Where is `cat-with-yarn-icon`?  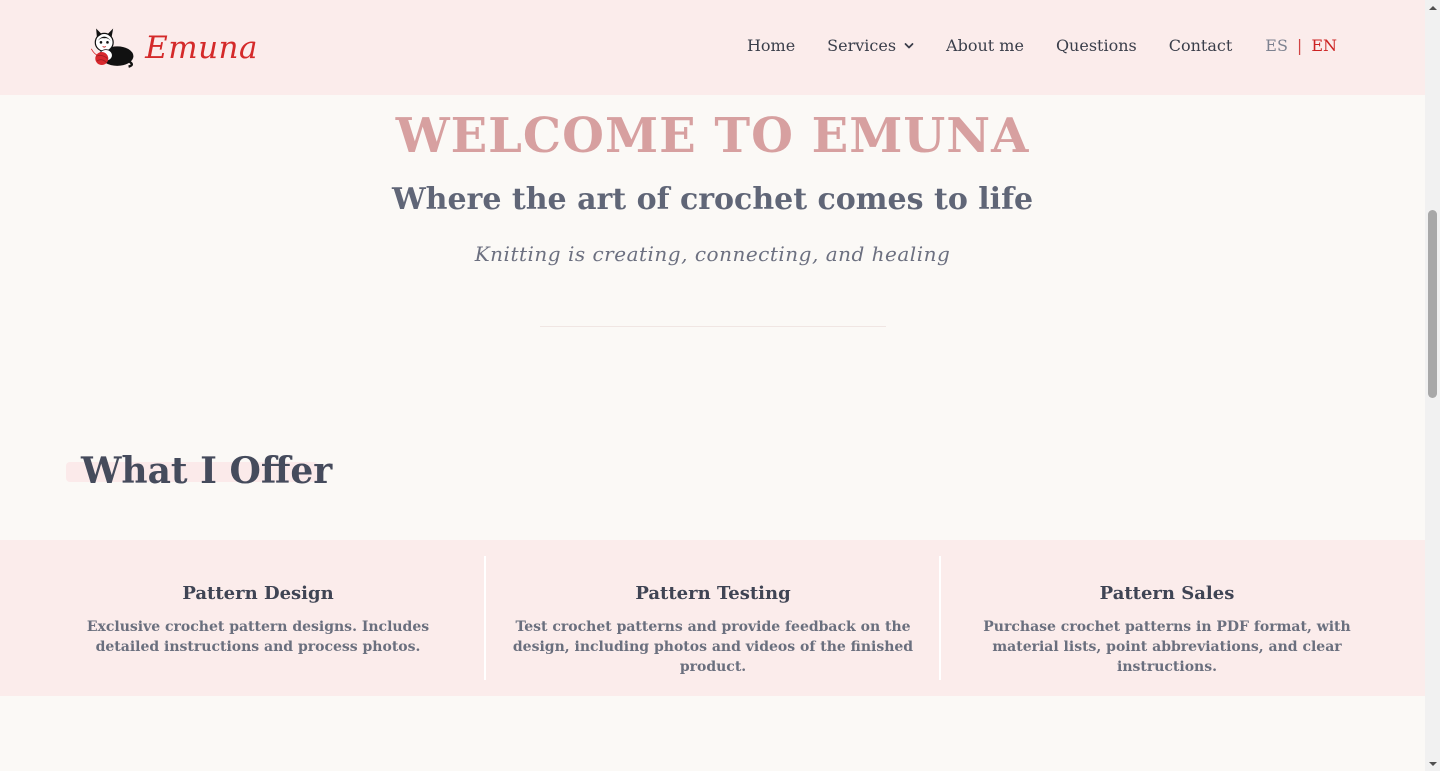
cat-with-yarn-icon is located at coordinates (112, 48).